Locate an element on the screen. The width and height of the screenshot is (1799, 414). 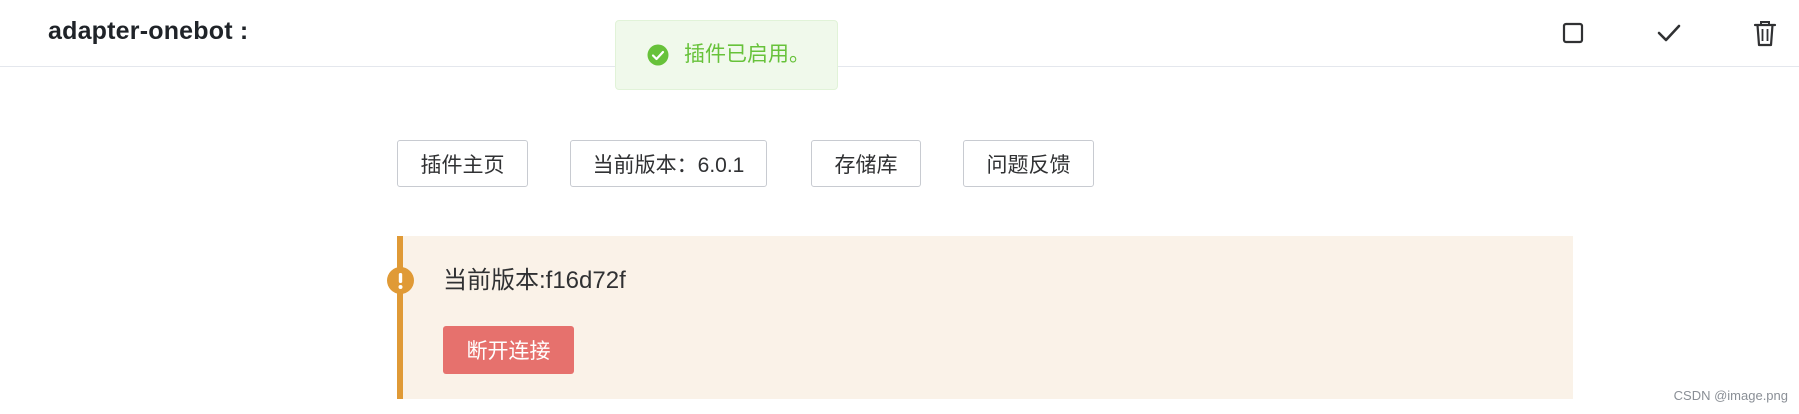
success-toast: 插件已启用。 is located at coordinates (726, 55).